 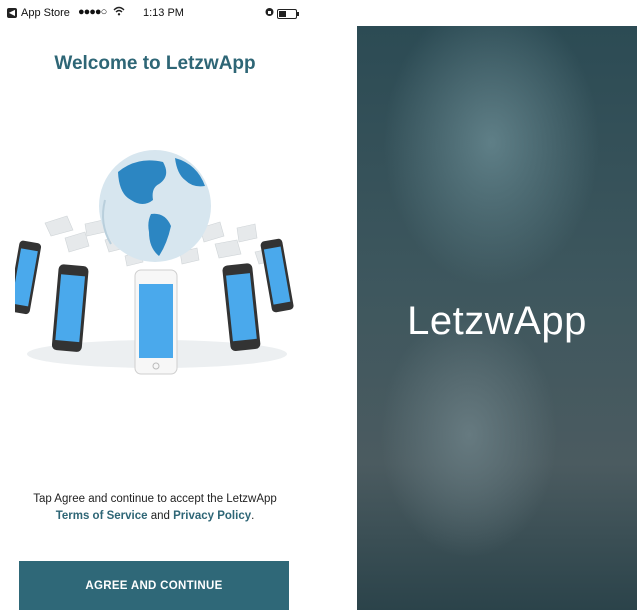 What do you see at coordinates (212, 516) in the screenshot?
I see `privacy-policy-link: Privacy Policy` at bounding box center [212, 516].